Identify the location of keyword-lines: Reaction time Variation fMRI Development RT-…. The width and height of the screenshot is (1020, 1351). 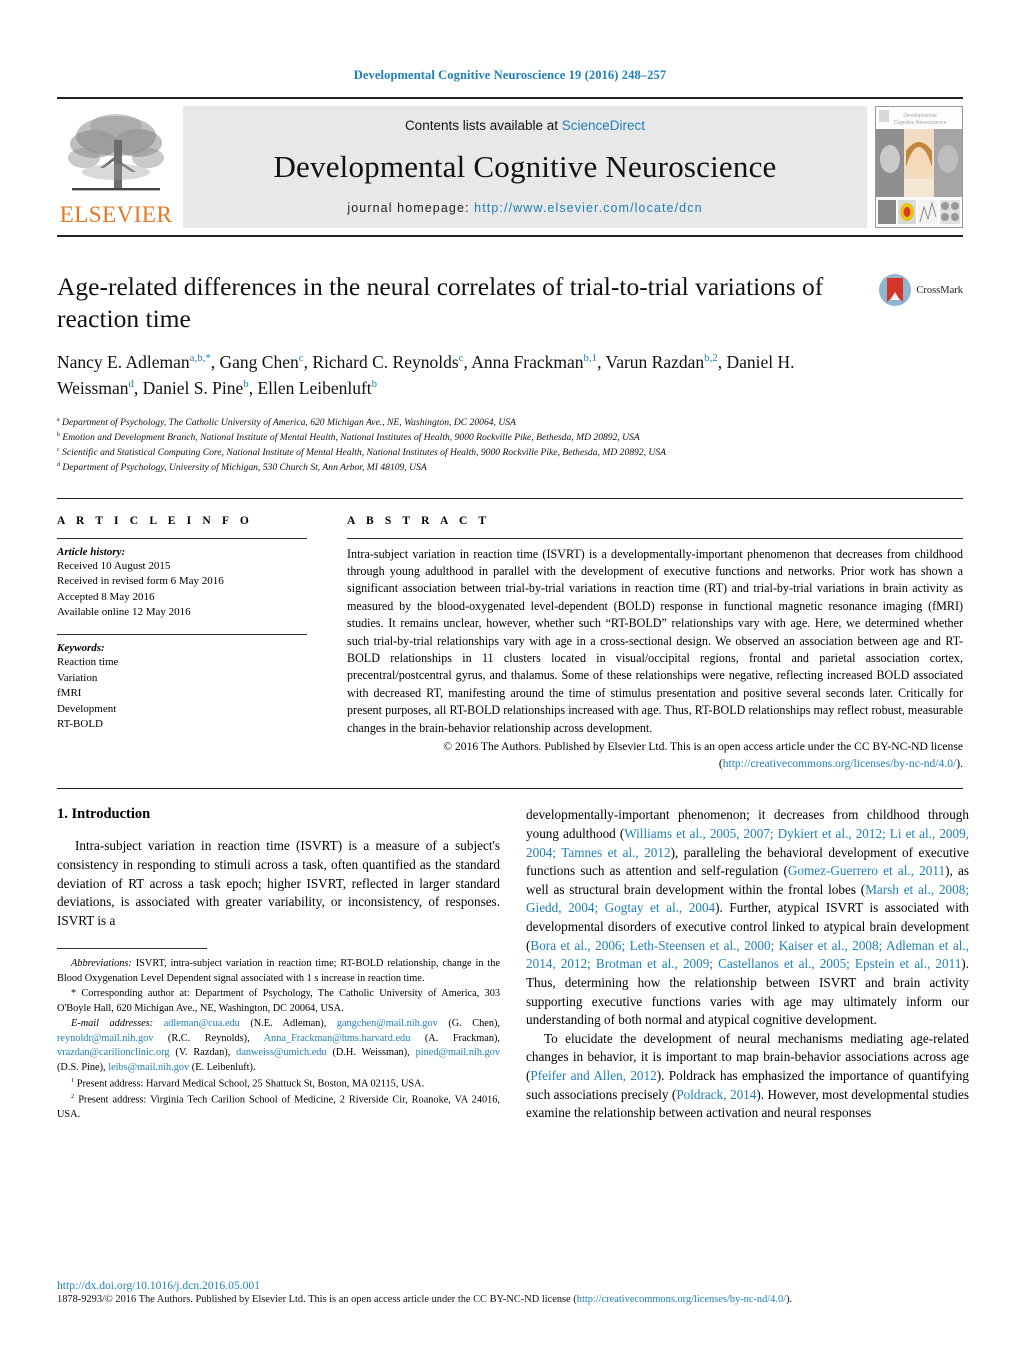
(182, 694).